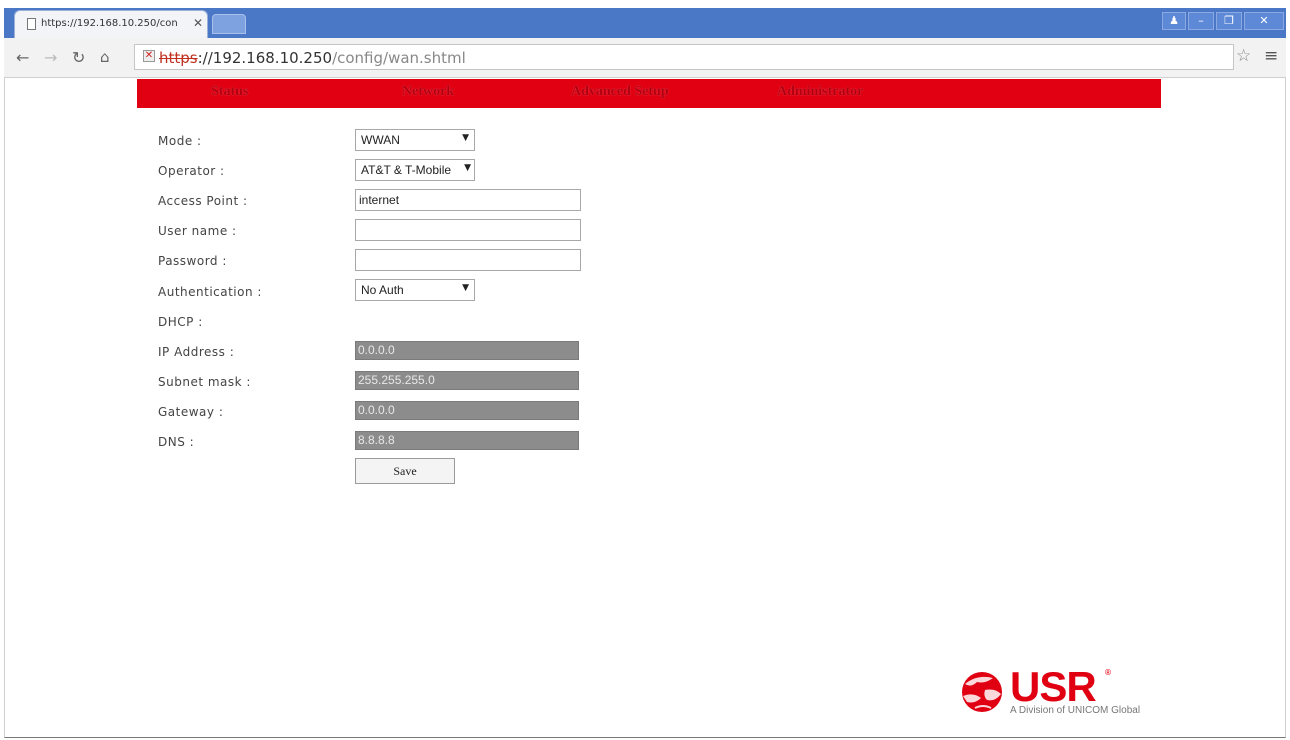 The width and height of the screenshot is (1290, 740). What do you see at coordinates (467, 380) in the screenshot?
I see `subnet-mask-field: 255.255.255.0` at bounding box center [467, 380].